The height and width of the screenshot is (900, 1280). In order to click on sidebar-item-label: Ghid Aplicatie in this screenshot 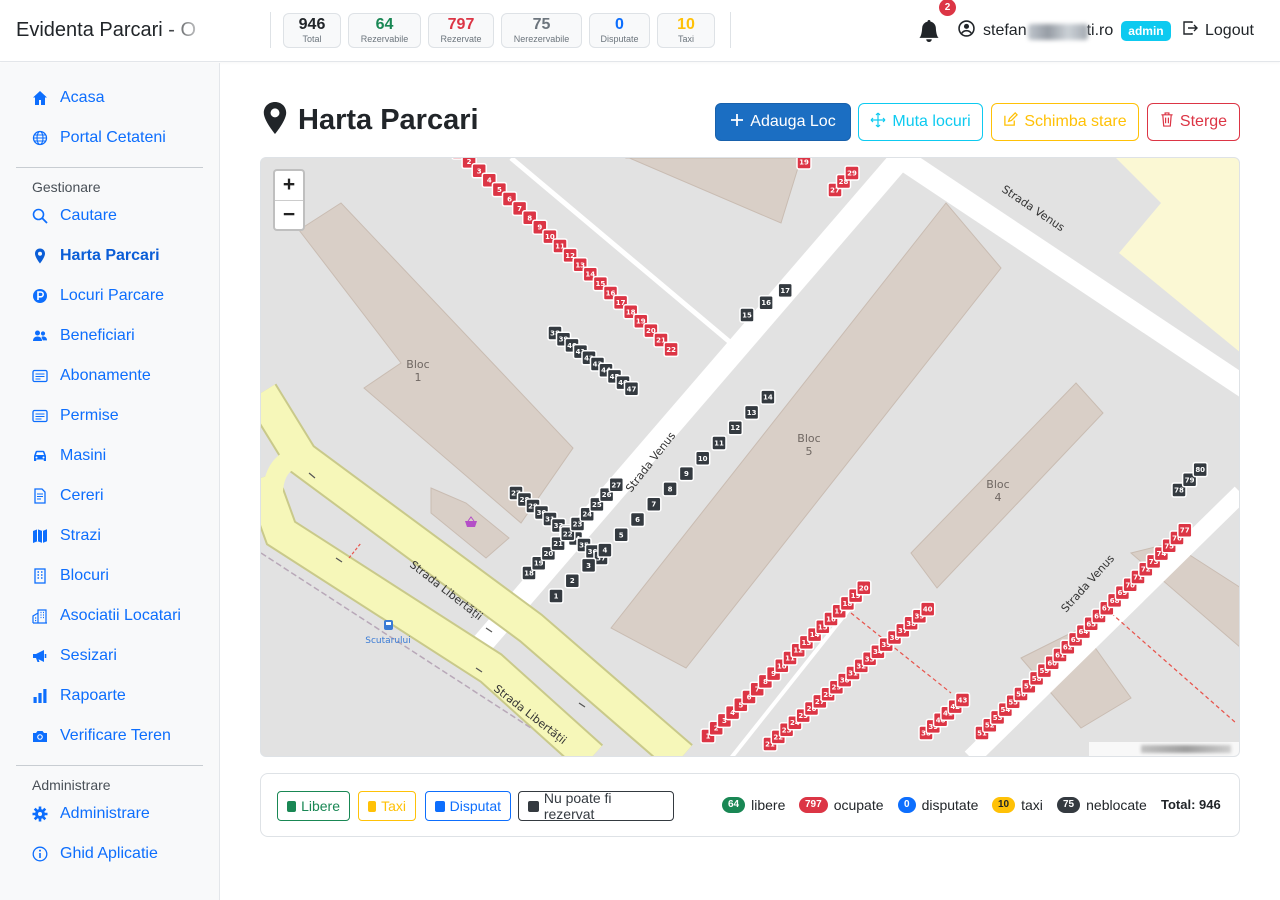, I will do `click(109, 853)`.